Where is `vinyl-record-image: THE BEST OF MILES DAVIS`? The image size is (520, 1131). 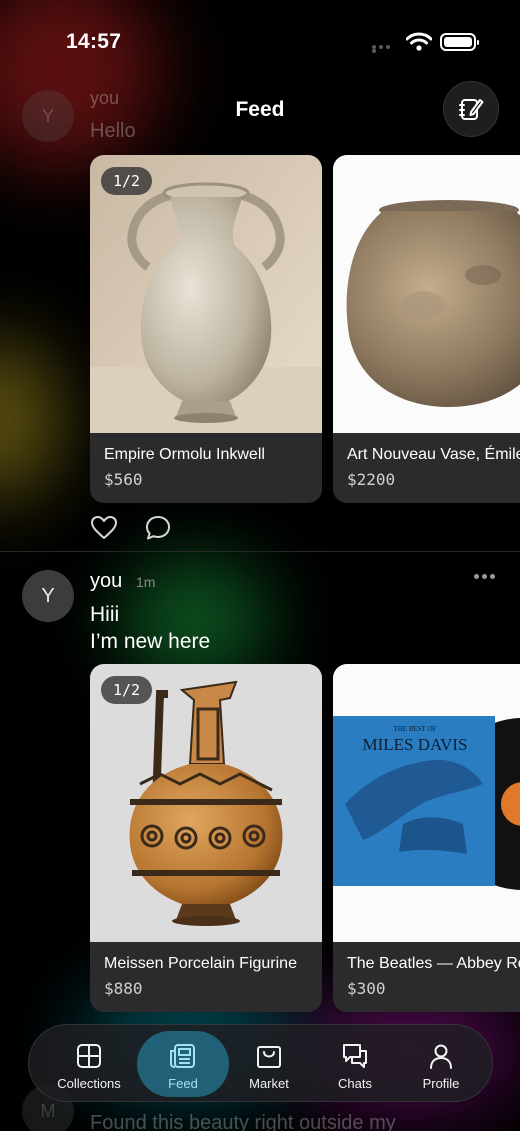
vinyl-record-image: THE BEST OF MILES DAVIS is located at coordinates (426, 803).